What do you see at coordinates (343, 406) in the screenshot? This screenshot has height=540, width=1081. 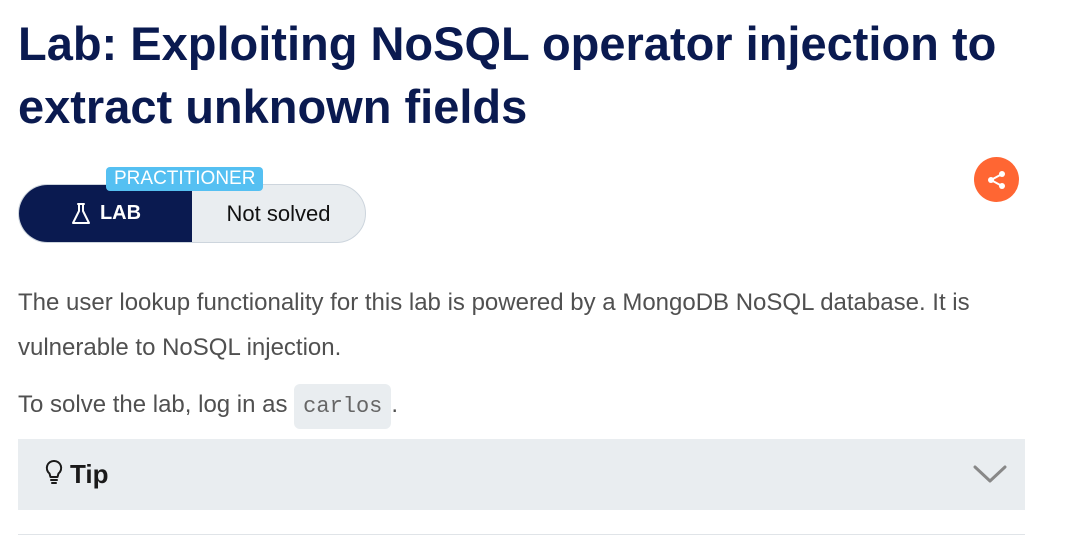 I see `username-code: carlos` at bounding box center [343, 406].